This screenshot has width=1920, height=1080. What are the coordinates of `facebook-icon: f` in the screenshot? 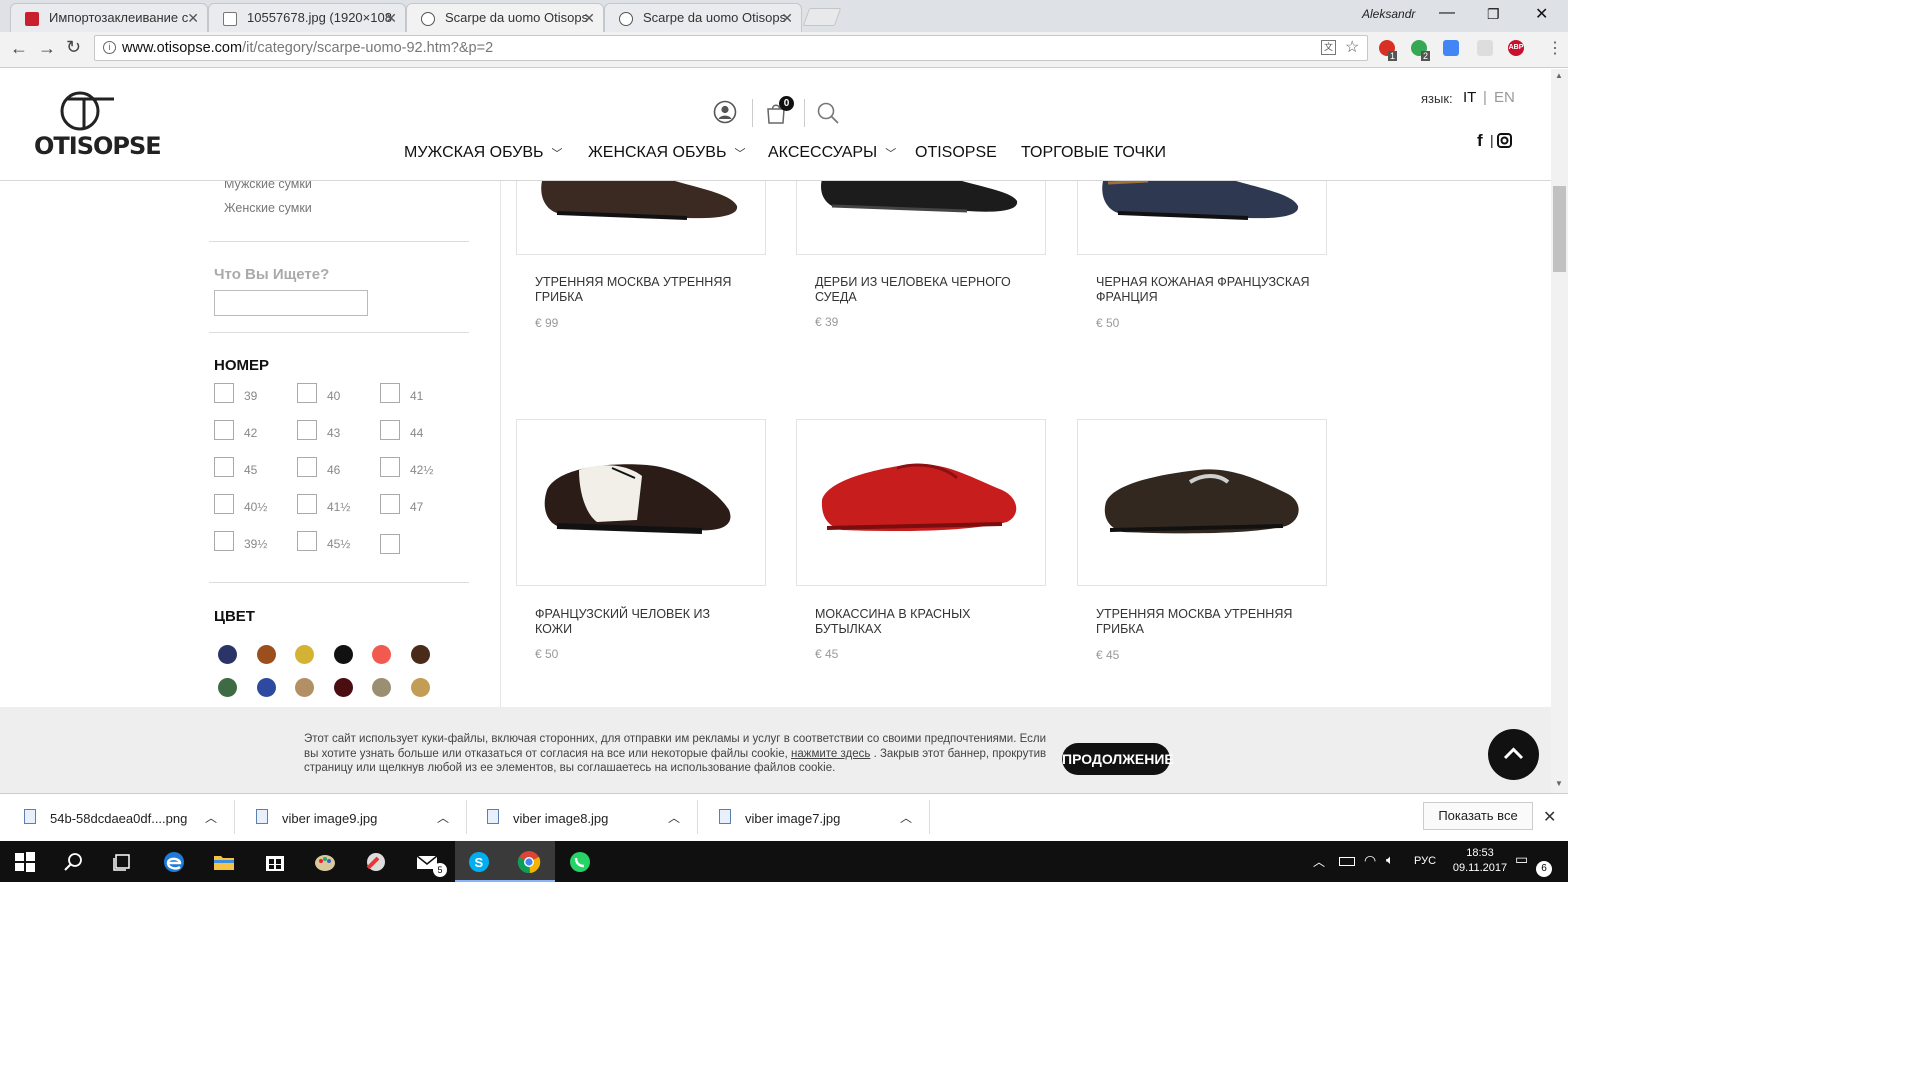 It's located at (1480, 141).